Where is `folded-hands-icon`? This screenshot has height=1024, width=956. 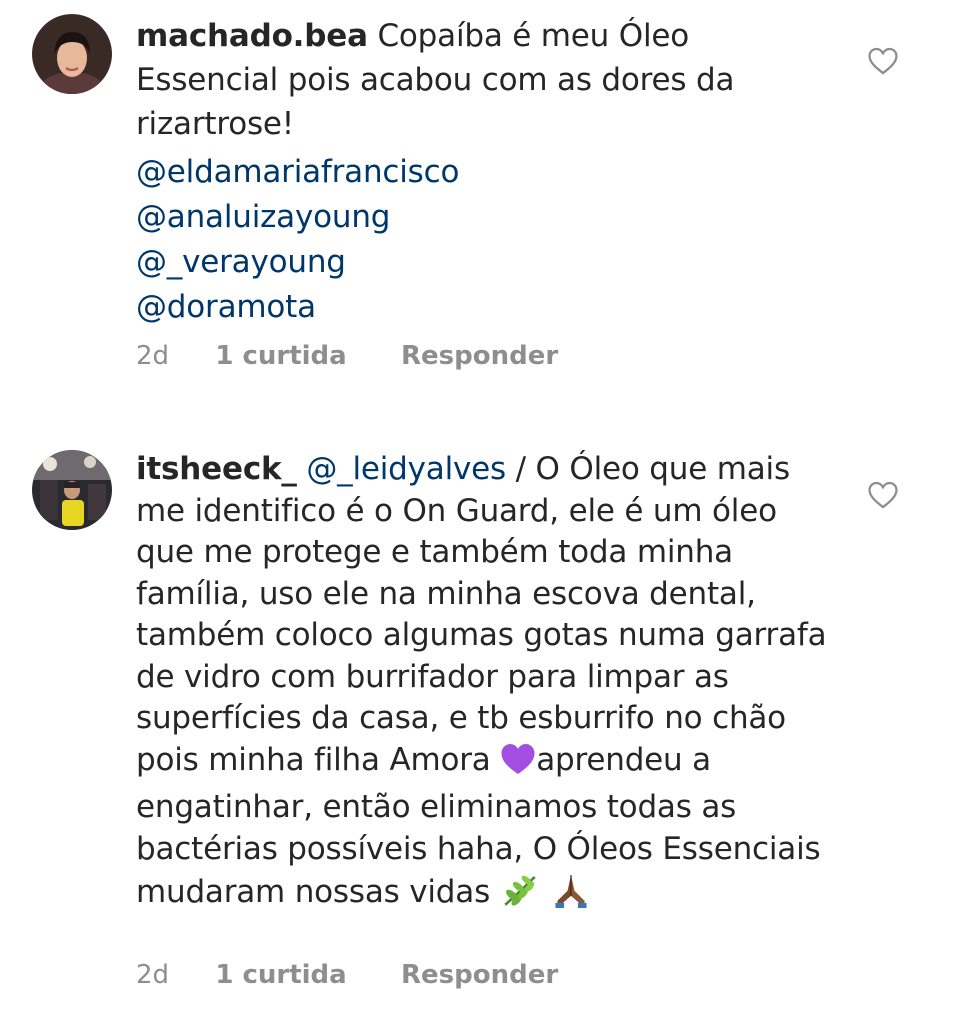 folded-hands-icon is located at coordinates (571, 895).